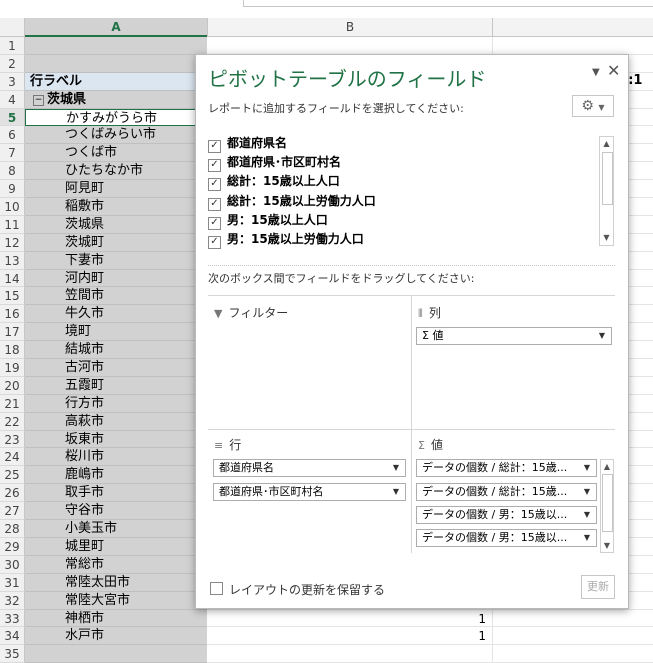 This screenshot has width=653, height=663. What do you see at coordinates (12, 153) in the screenshot?
I see `row-number: 7` at bounding box center [12, 153].